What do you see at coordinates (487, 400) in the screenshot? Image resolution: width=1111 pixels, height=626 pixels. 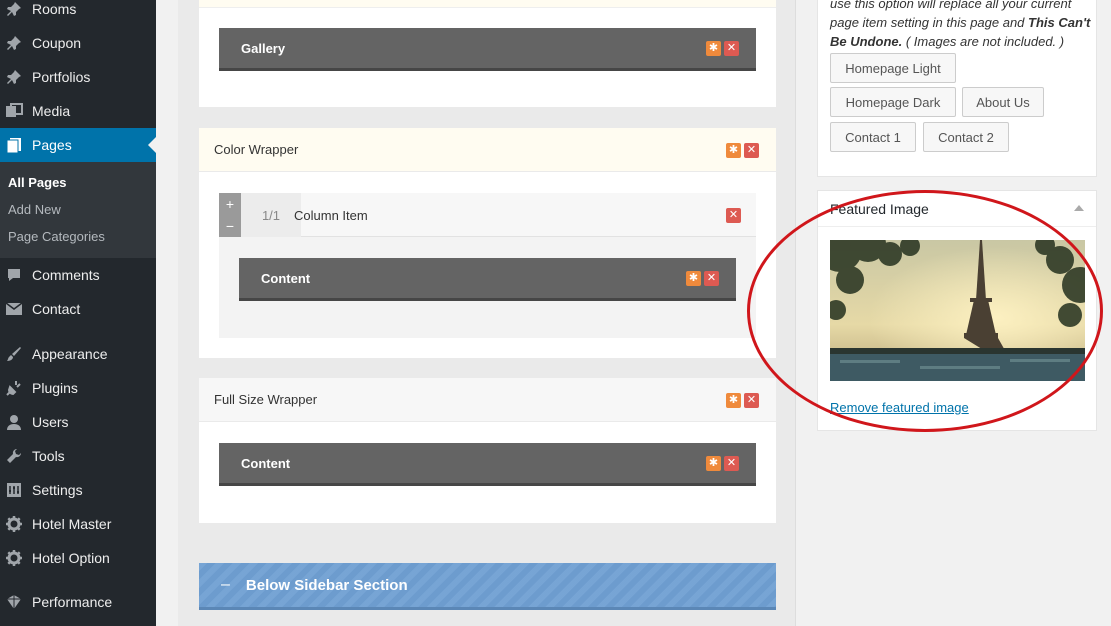 I see `wrapper-header: Full Size Wrapper` at bounding box center [487, 400].